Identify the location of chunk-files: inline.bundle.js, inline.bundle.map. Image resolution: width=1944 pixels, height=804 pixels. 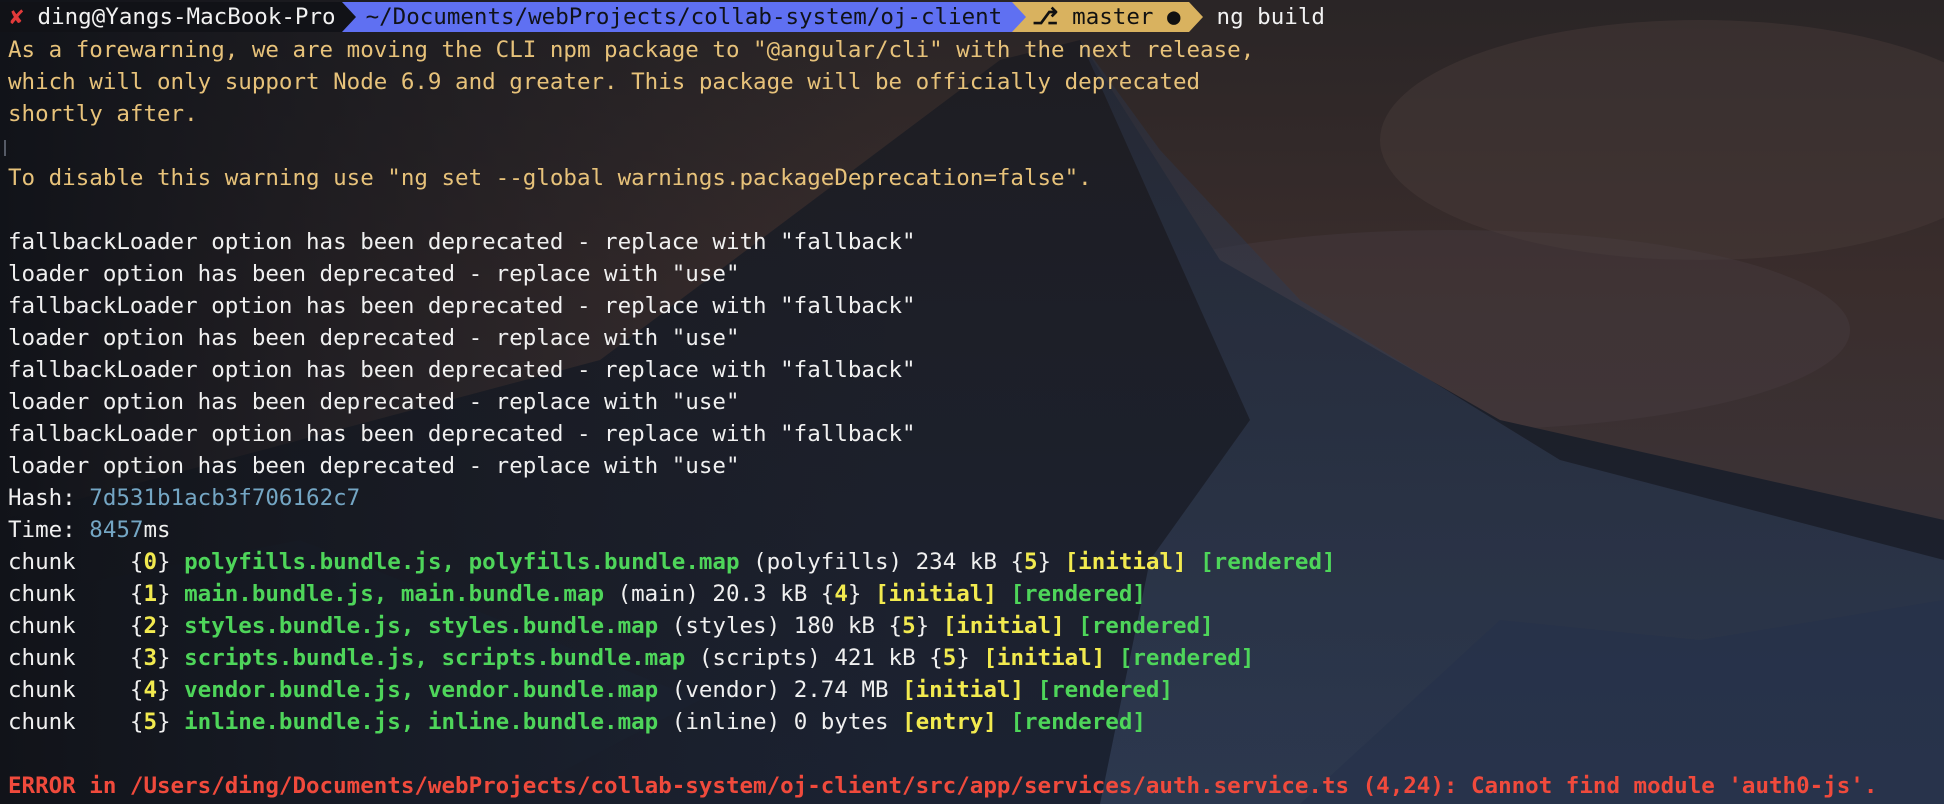
(421, 722).